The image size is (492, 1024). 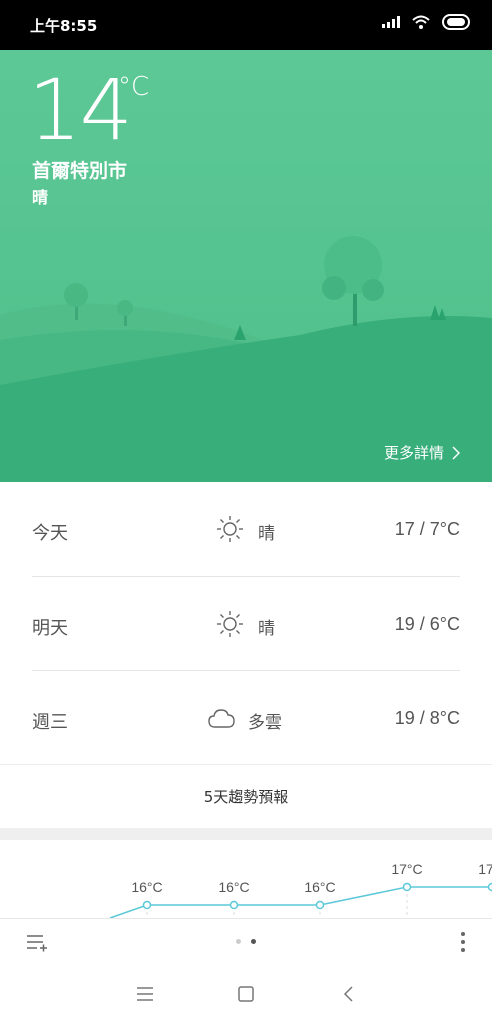 What do you see at coordinates (456, 452) in the screenshot?
I see `chevron-right-icon` at bounding box center [456, 452].